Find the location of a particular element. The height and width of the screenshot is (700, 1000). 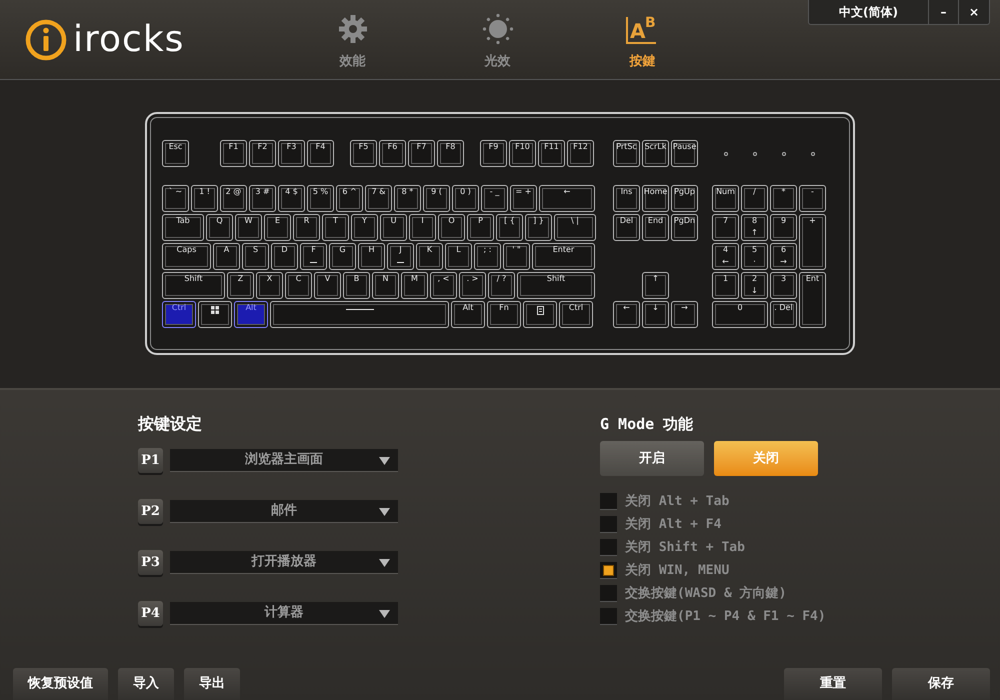

keyboard-key: F8 is located at coordinates (450, 153).